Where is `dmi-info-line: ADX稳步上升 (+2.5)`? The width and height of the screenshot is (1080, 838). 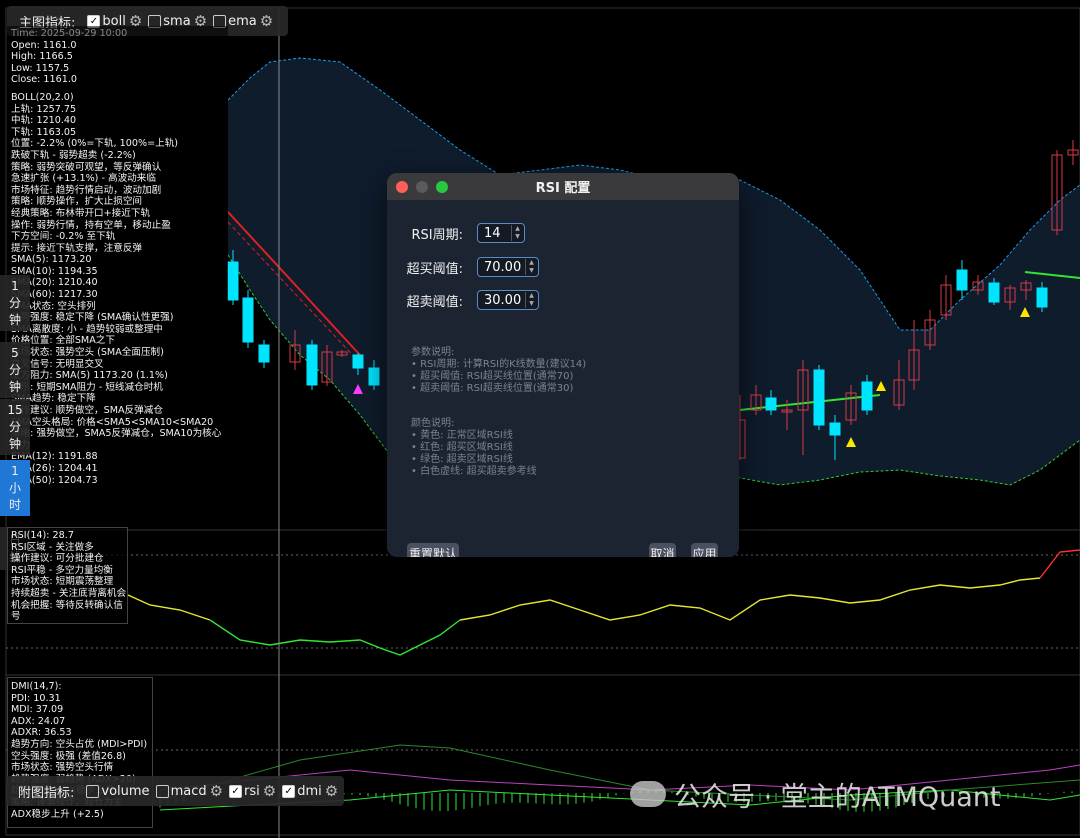
dmi-info-line: ADX稳步上升 (+2.5) is located at coordinates (57, 814).